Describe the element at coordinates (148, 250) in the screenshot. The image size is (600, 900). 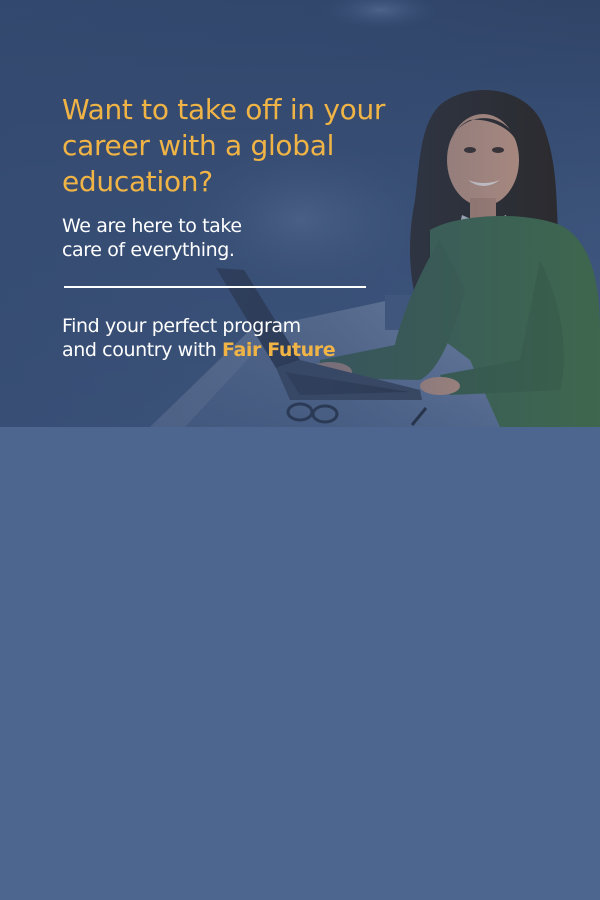
I see `subheadline-line: care of everything.` at that location.